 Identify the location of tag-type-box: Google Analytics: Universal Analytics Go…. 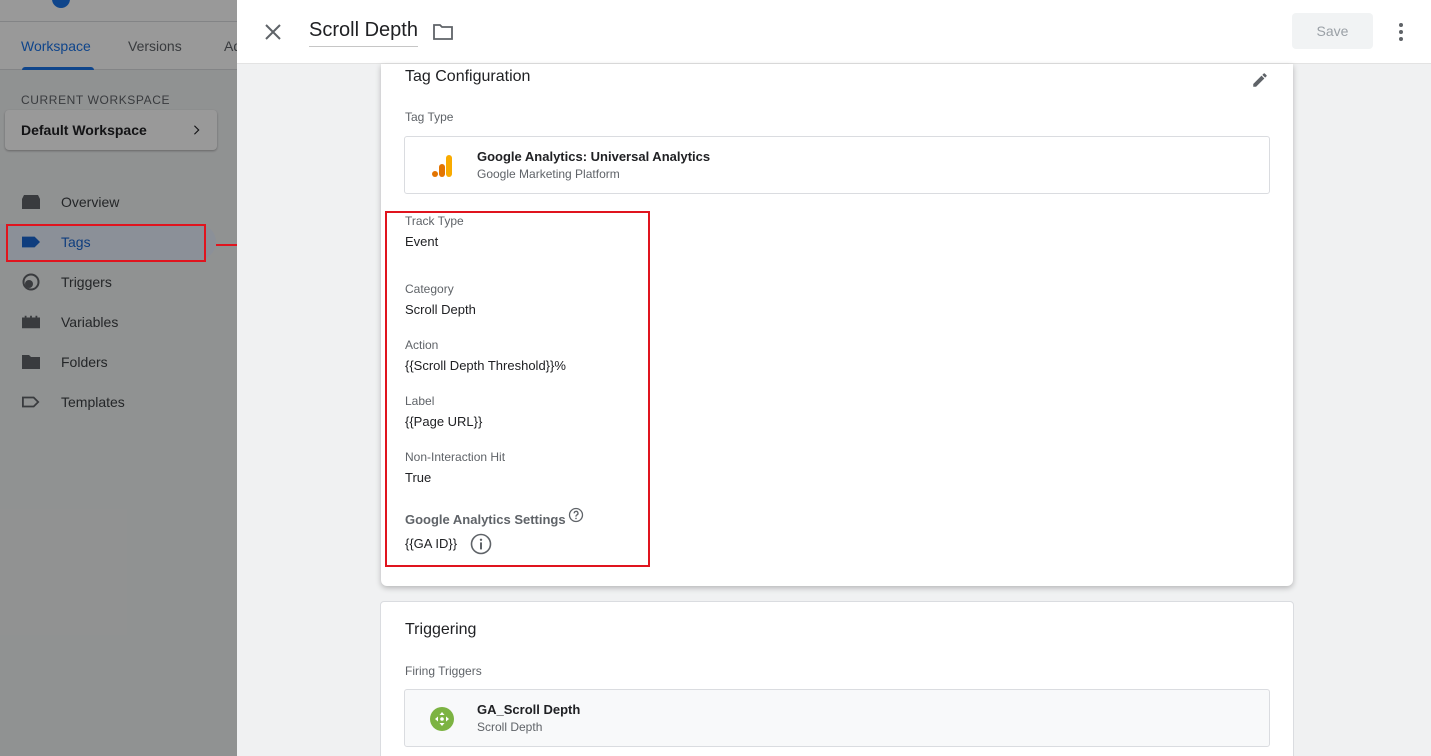
(837, 165).